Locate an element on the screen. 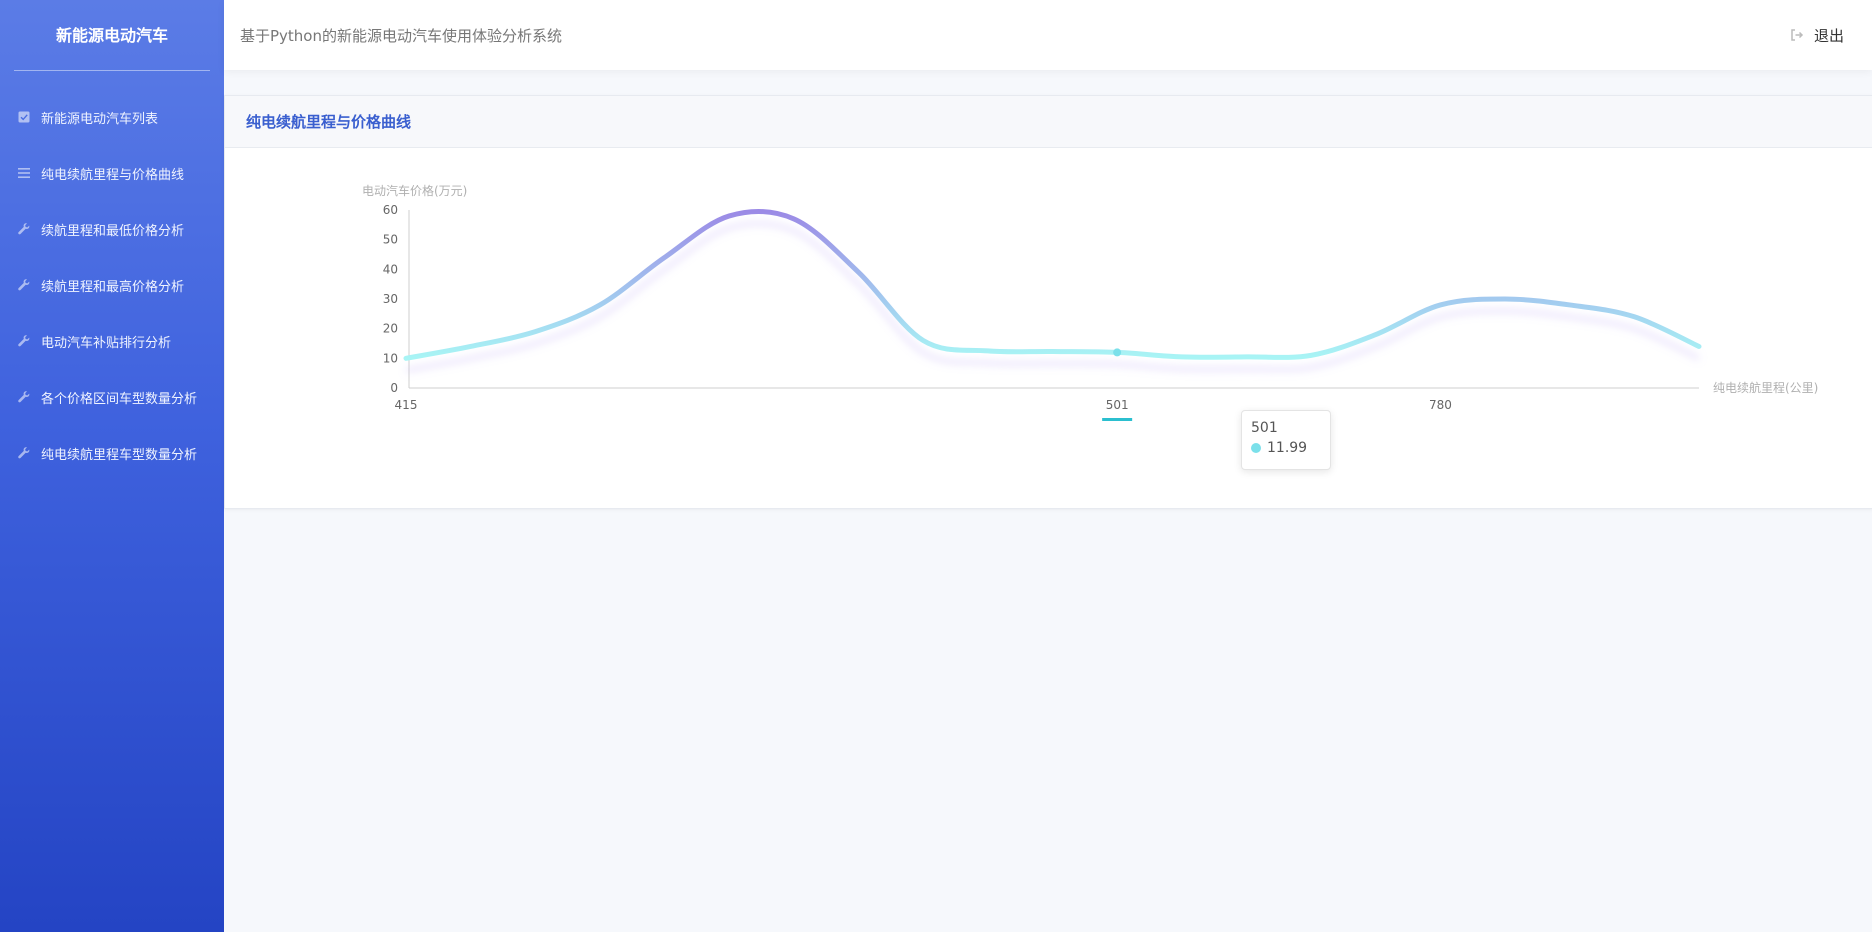  highlight-tick-indicator is located at coordinates (1117, 419).